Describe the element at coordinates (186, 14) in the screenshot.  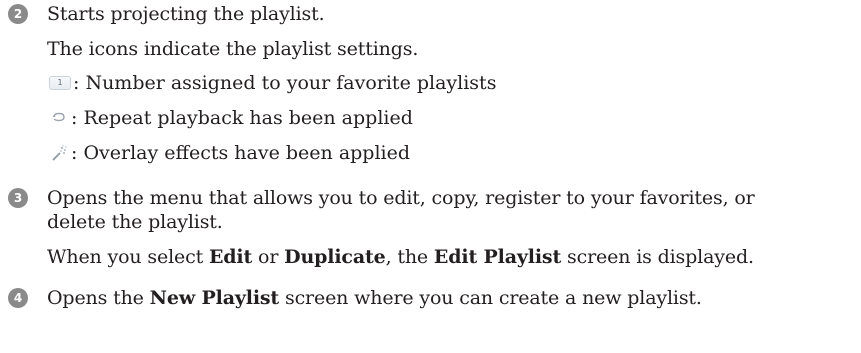
I see `step-2-text: Starts projecting the playlist.` at that location.